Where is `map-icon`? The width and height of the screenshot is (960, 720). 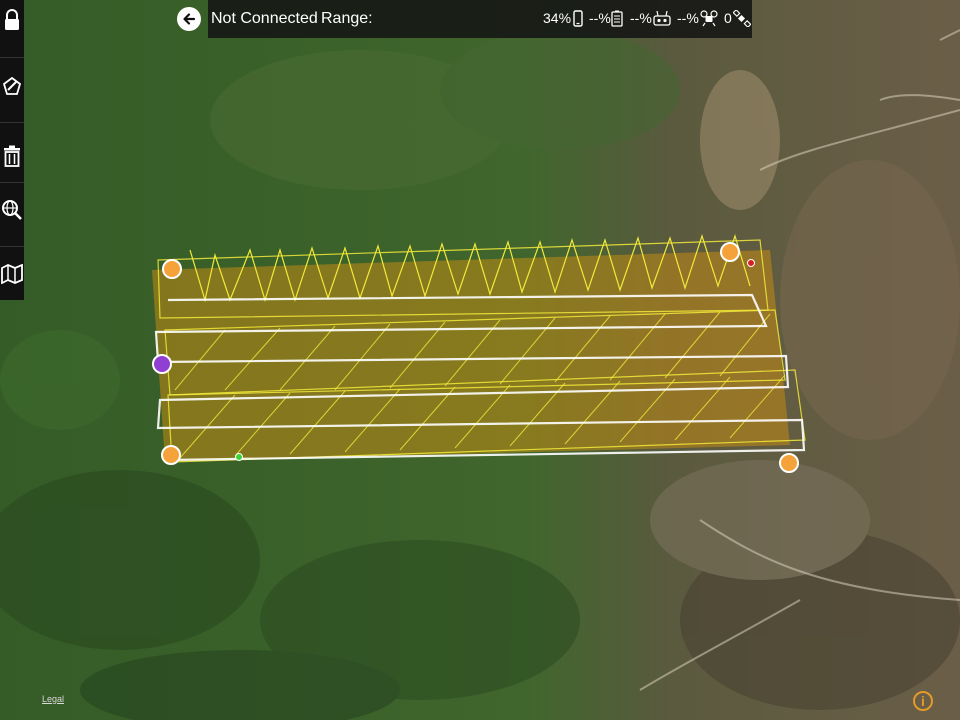 map-icon is located at coordinates (12, 274).